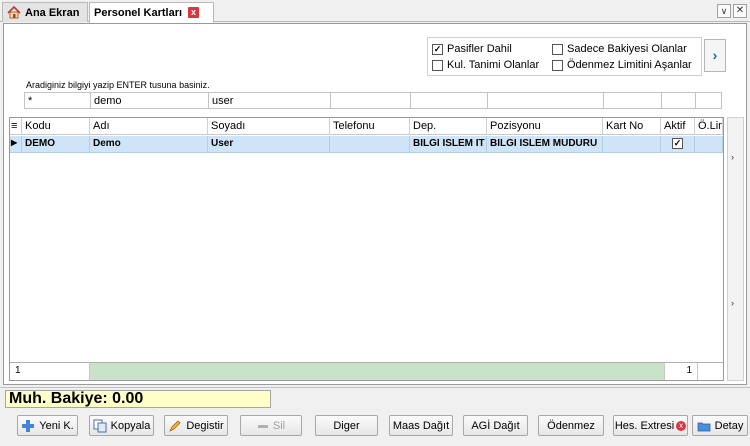 This screenshot has height=446, width=750. I want to click on checkbox-sadece-bakiyesi: Sadece Bakiyesi Olanlar, so click(619, 49).